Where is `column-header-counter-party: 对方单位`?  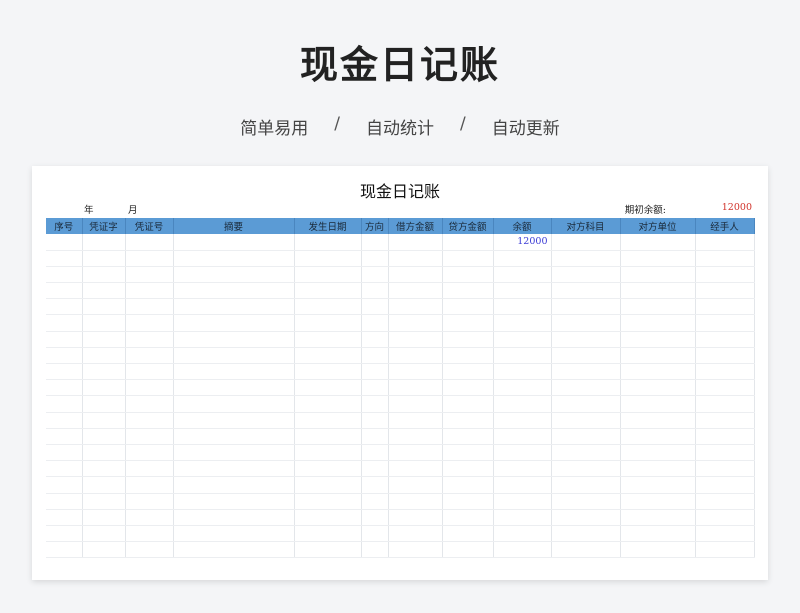 column-header-counter-party: 对方单位 is located at coordinates (658, 226).